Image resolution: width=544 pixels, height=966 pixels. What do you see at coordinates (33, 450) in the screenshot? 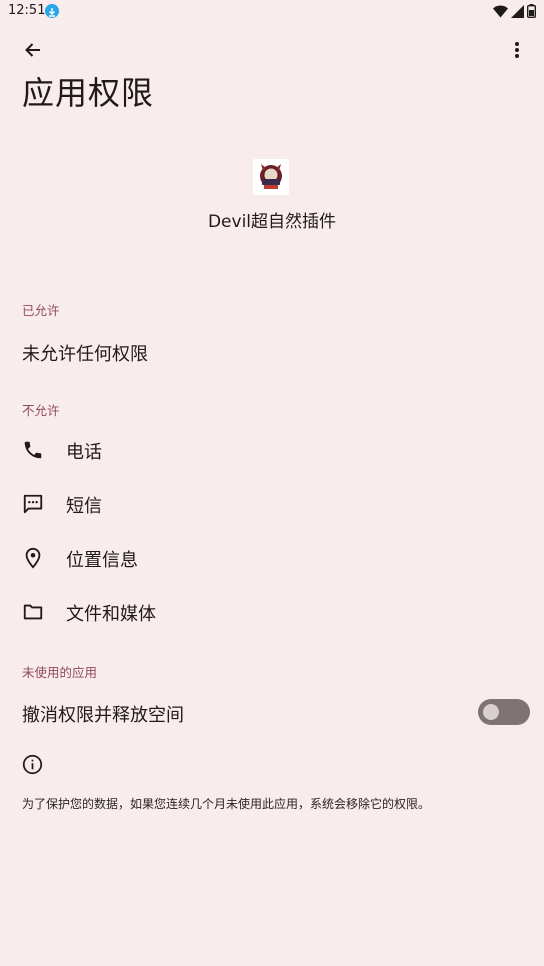
I see `phone-icon` at bounding box center [33, 450].